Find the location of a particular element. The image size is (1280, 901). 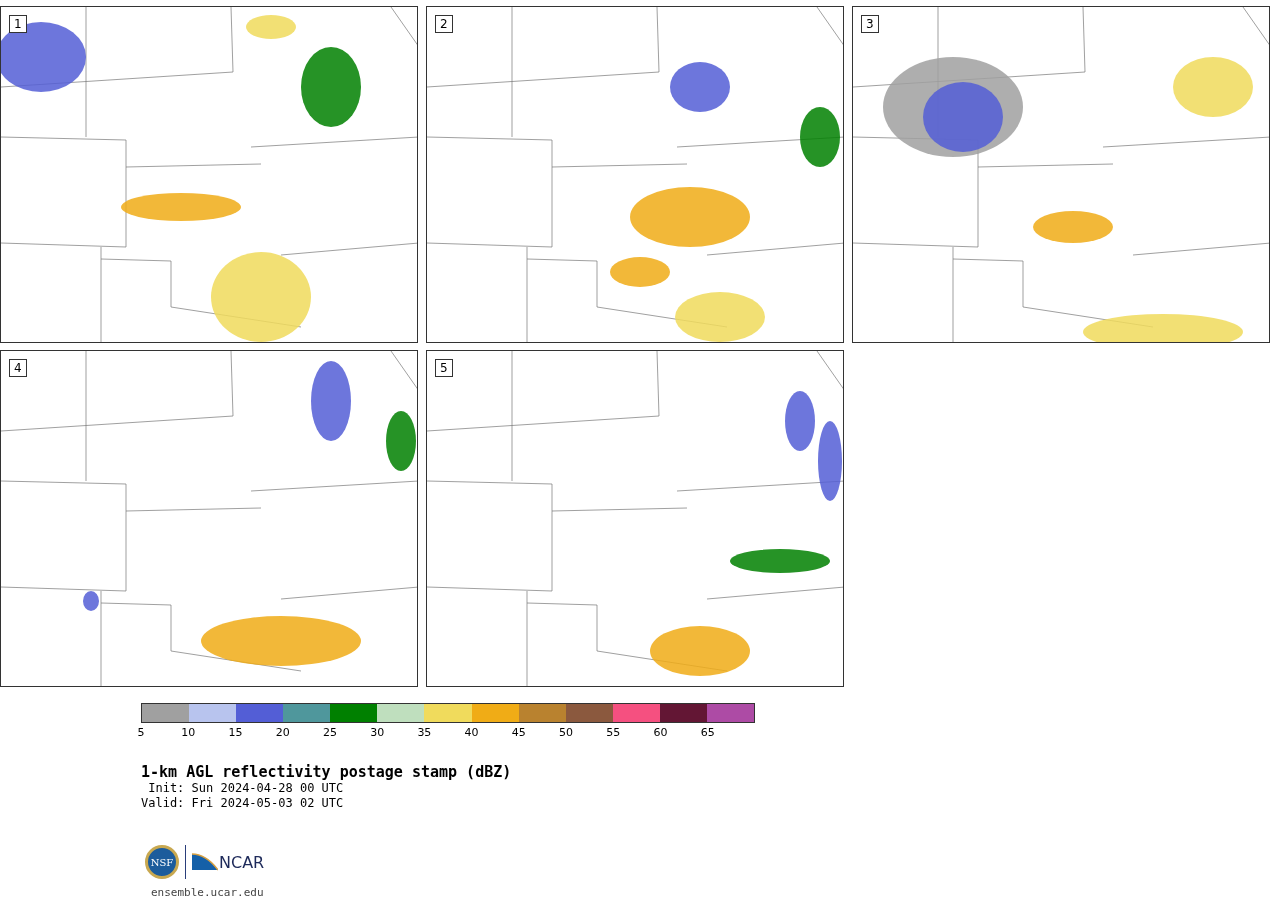

panel-number: 3 is located at coordinates (870, 24).